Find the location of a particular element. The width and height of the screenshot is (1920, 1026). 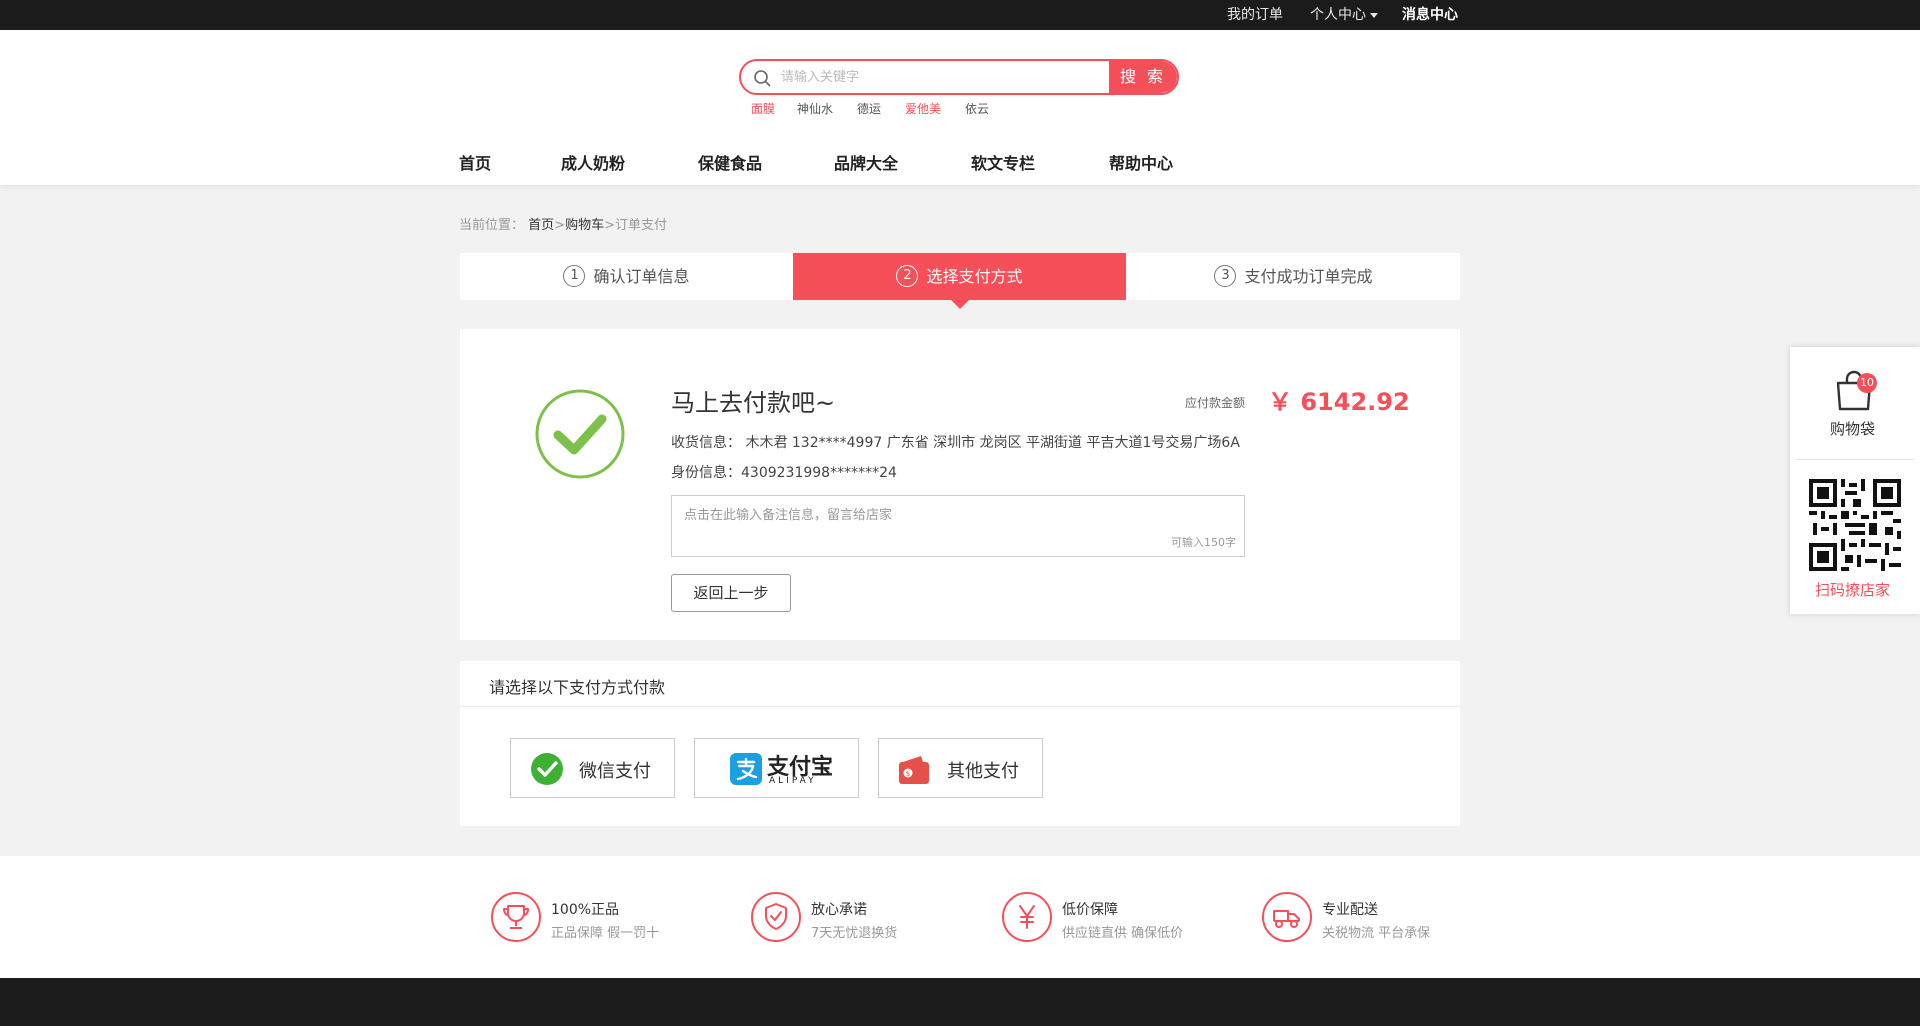

identity-value: 4309231998*******24 is located at coordinates (819, 473).